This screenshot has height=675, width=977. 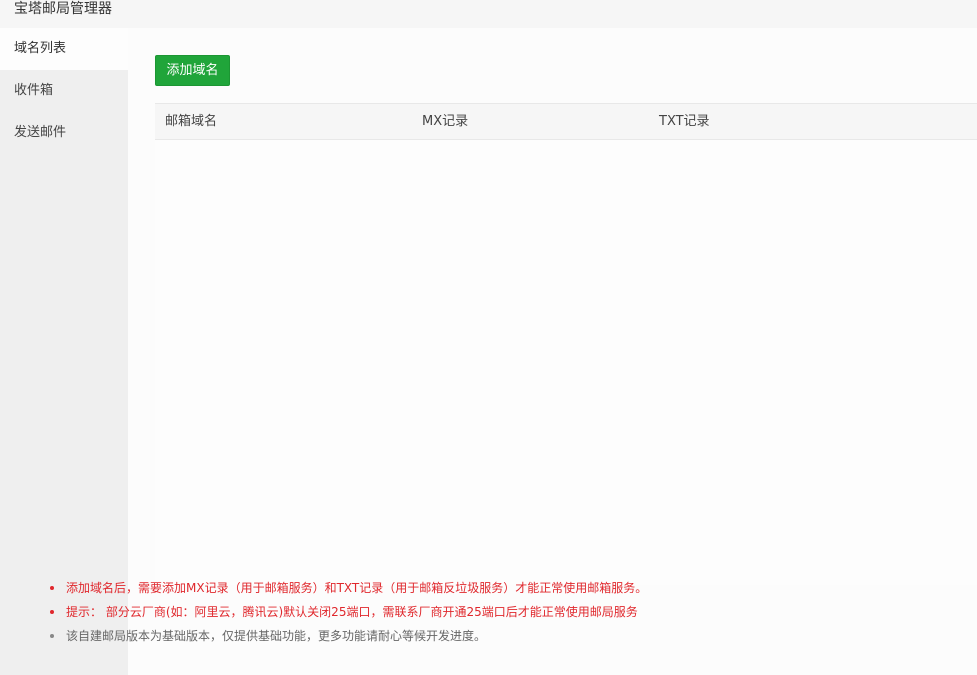 What do you see at coordinates (40, 132) in the screenshot?
I see `sidebar-item-label: 发送邮件` at bounding box center [40, 132].